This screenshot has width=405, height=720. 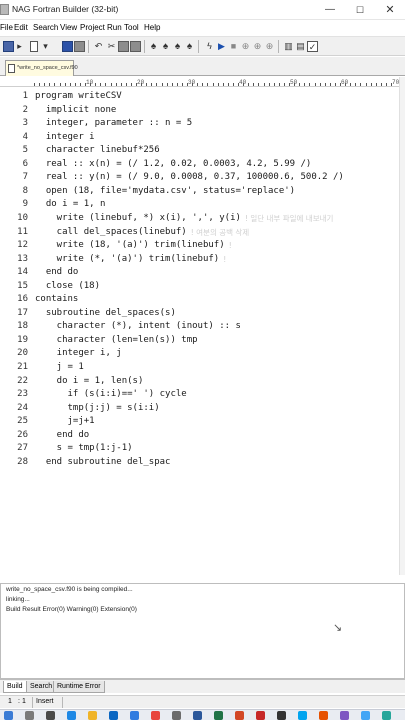 I want to click on close-button: ✕, so click(x=390, y=10).